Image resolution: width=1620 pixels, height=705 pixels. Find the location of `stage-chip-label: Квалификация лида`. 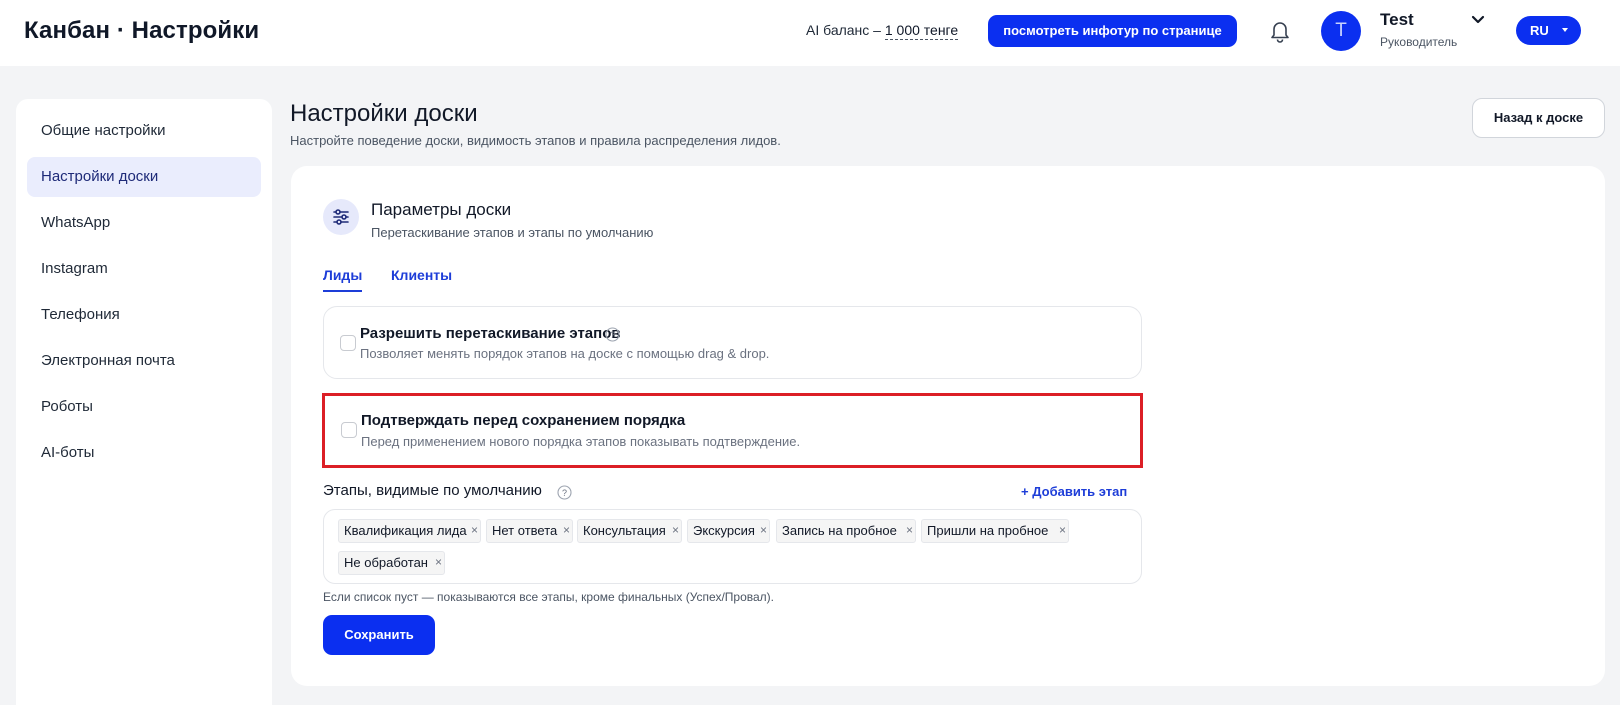

stage-chip-label: Квалификация лида is located at coordinates (405, 530).